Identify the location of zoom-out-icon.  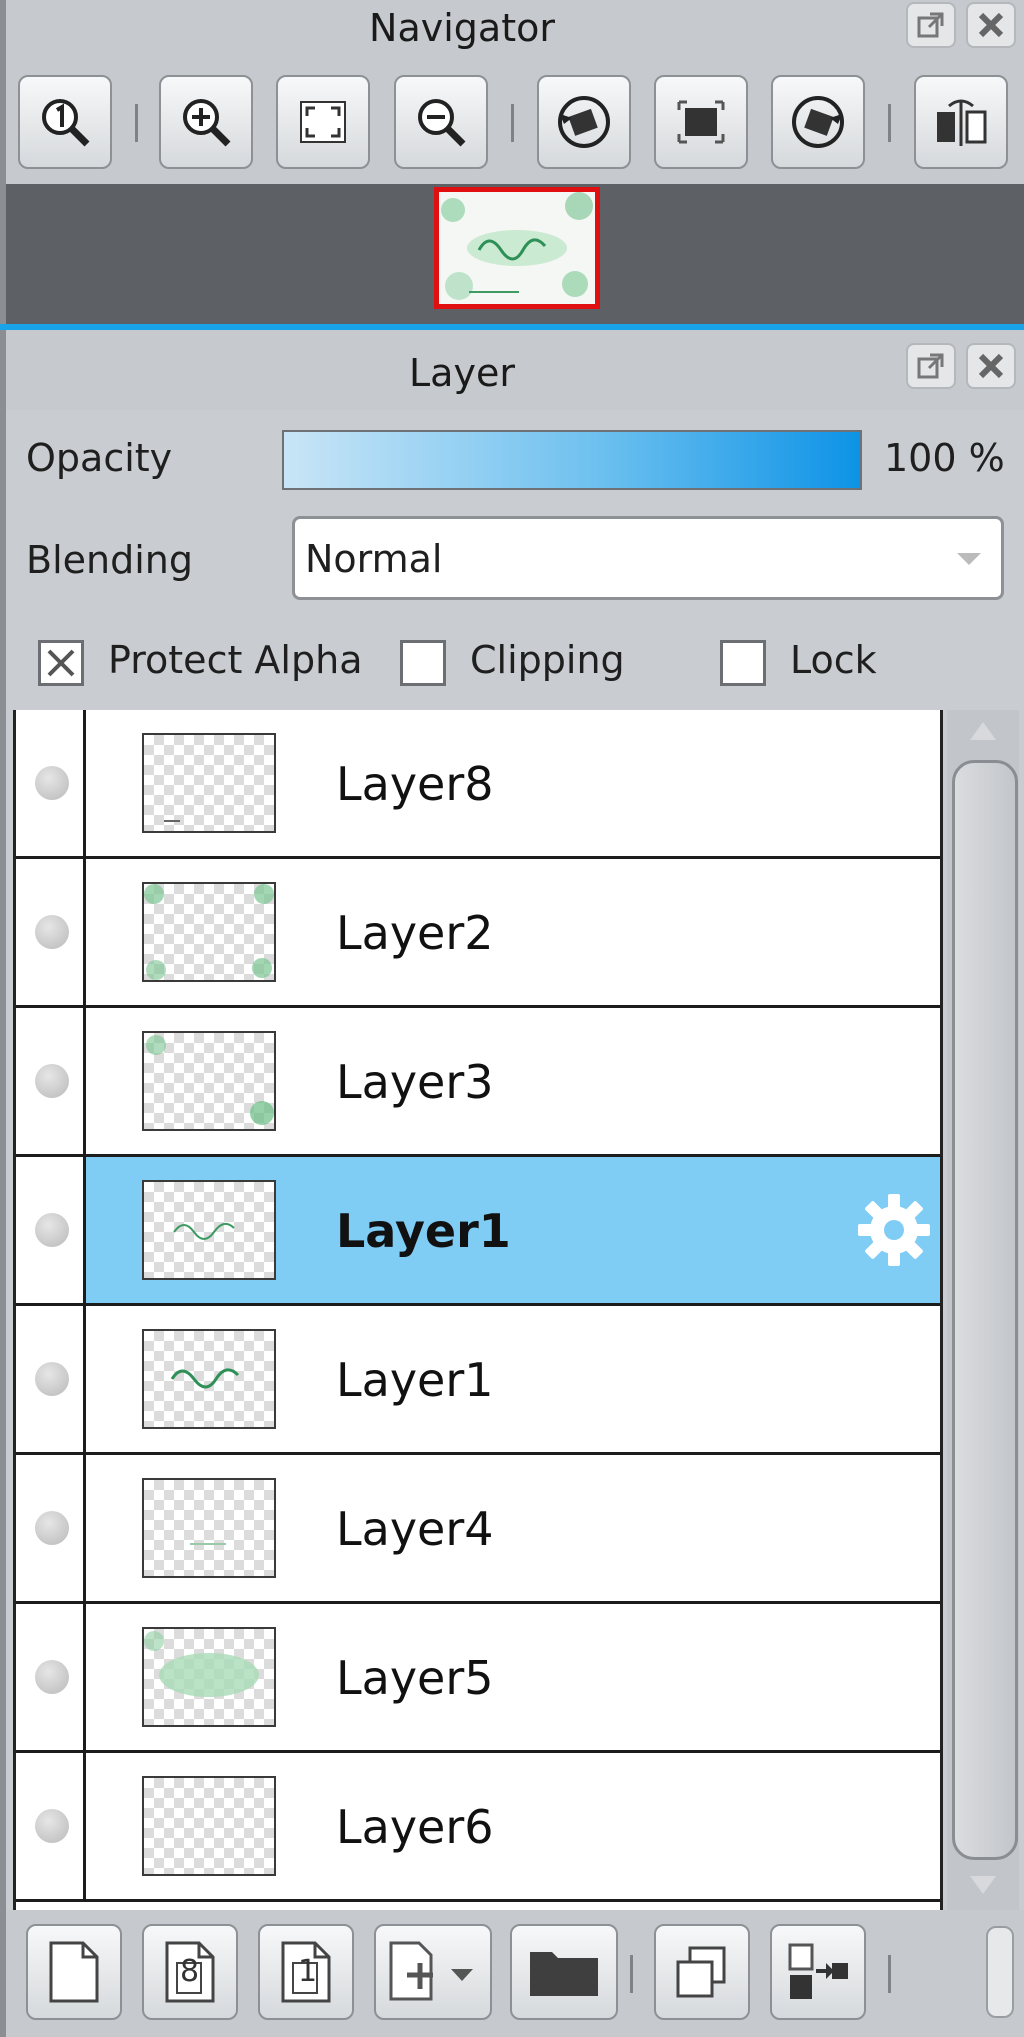
(442, 123).